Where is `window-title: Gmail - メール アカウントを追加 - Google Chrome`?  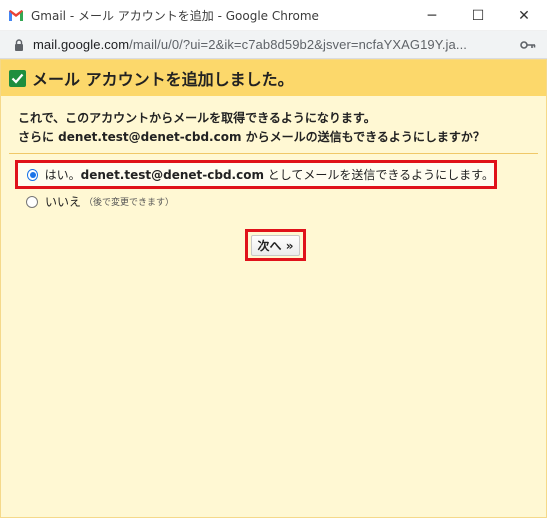
window-title: Gmail - メール アカウントを追加 - Google Chrome is located at coordinates (175, 15).